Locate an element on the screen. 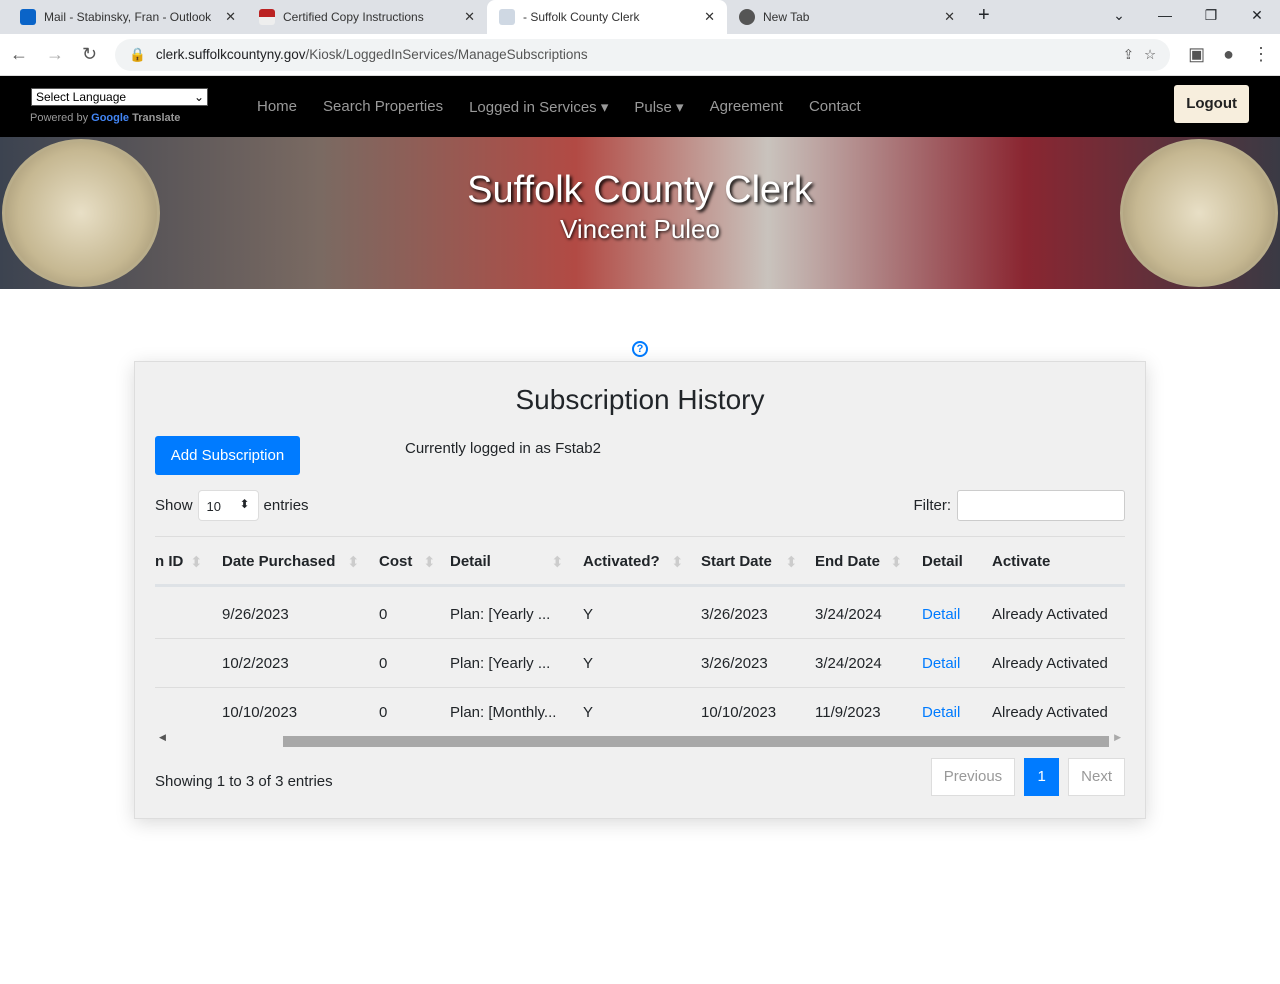 The image size is (1280, 984). horizontal-scrollbar: ◀ ▶ is located at coordinates (640, 740).